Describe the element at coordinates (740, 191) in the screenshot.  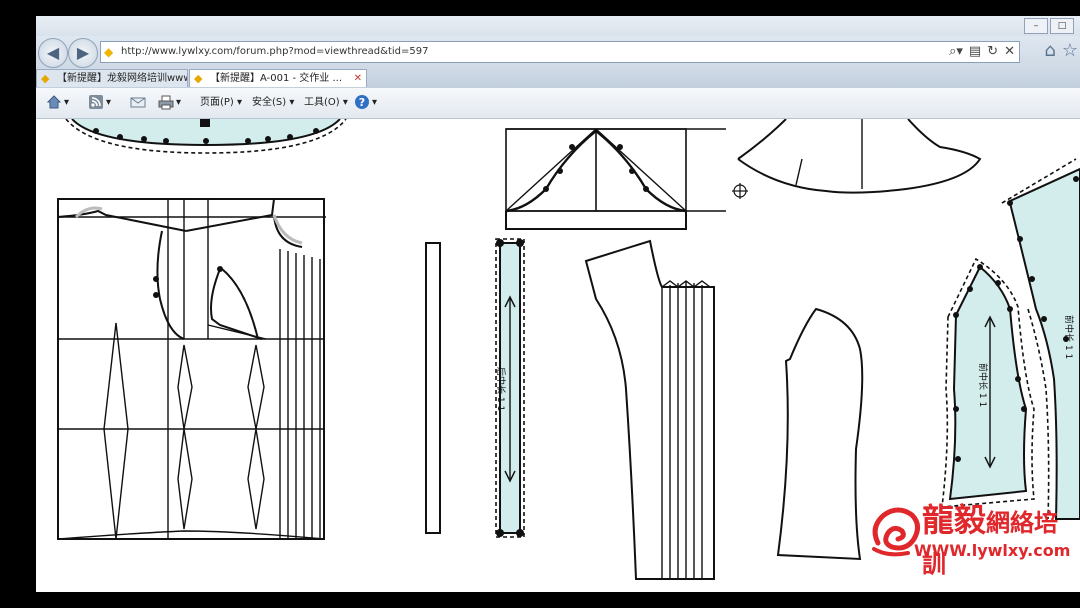
I see `move-cursor-icon` at that location.